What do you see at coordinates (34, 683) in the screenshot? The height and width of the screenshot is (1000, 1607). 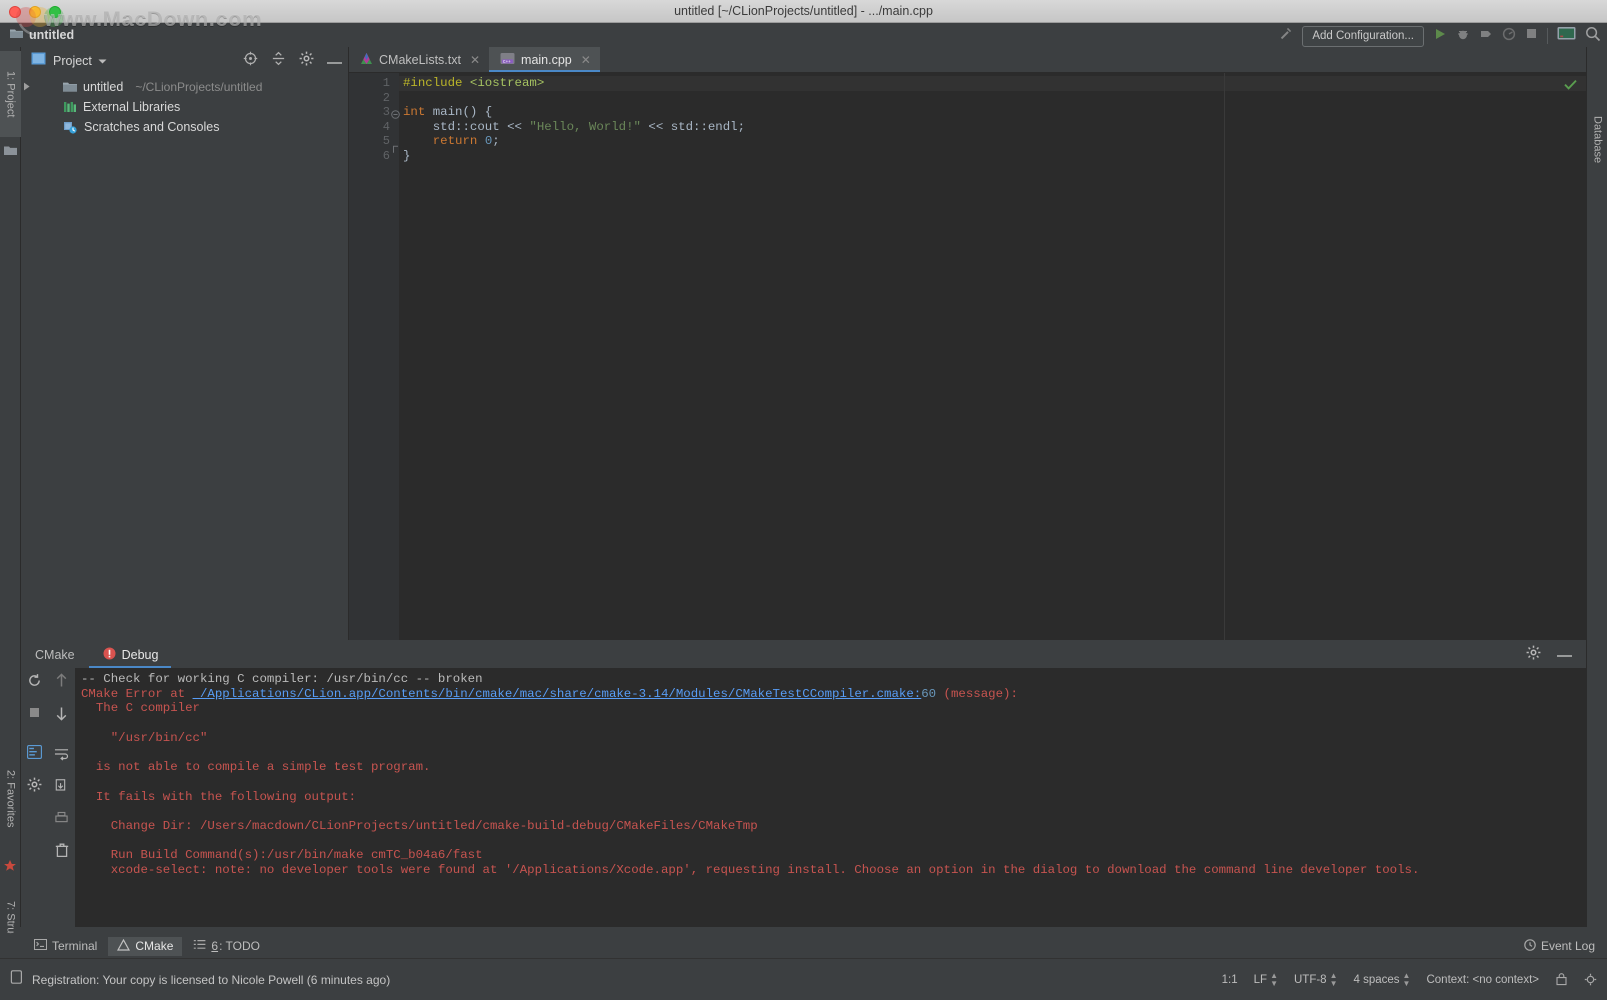 I see `rerun-icon` at bounding box center [34, 683].